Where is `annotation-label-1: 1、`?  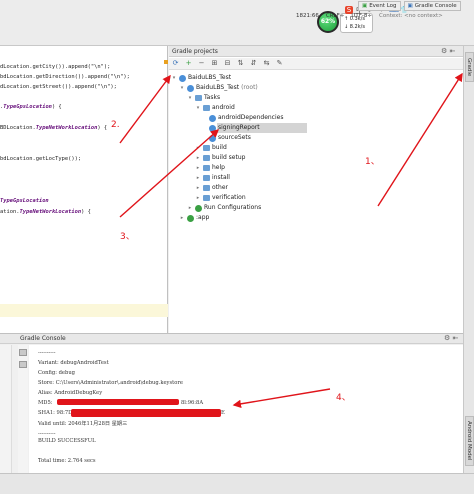 annotation-label-1: 1、 is located at coordinates (372, 162).